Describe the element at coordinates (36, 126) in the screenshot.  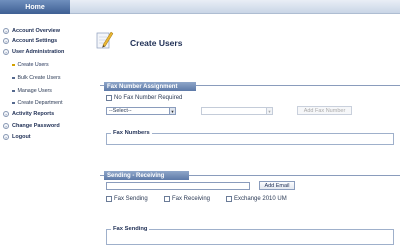
I see `sidebar-item-label: Change Password` at that location.